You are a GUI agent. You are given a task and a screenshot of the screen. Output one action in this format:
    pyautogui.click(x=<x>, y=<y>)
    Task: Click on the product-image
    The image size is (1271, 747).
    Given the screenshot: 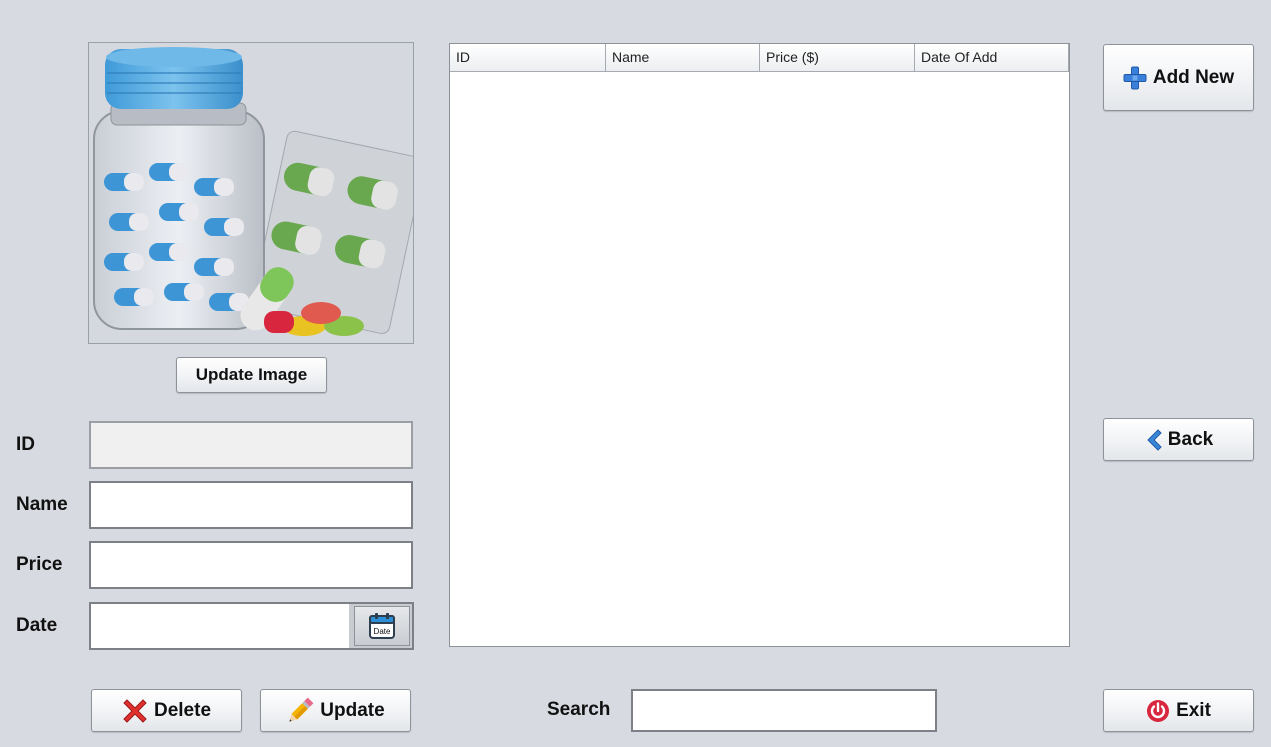 What is the action you would take?
    pyautogui.click(x=251, y=193)
    